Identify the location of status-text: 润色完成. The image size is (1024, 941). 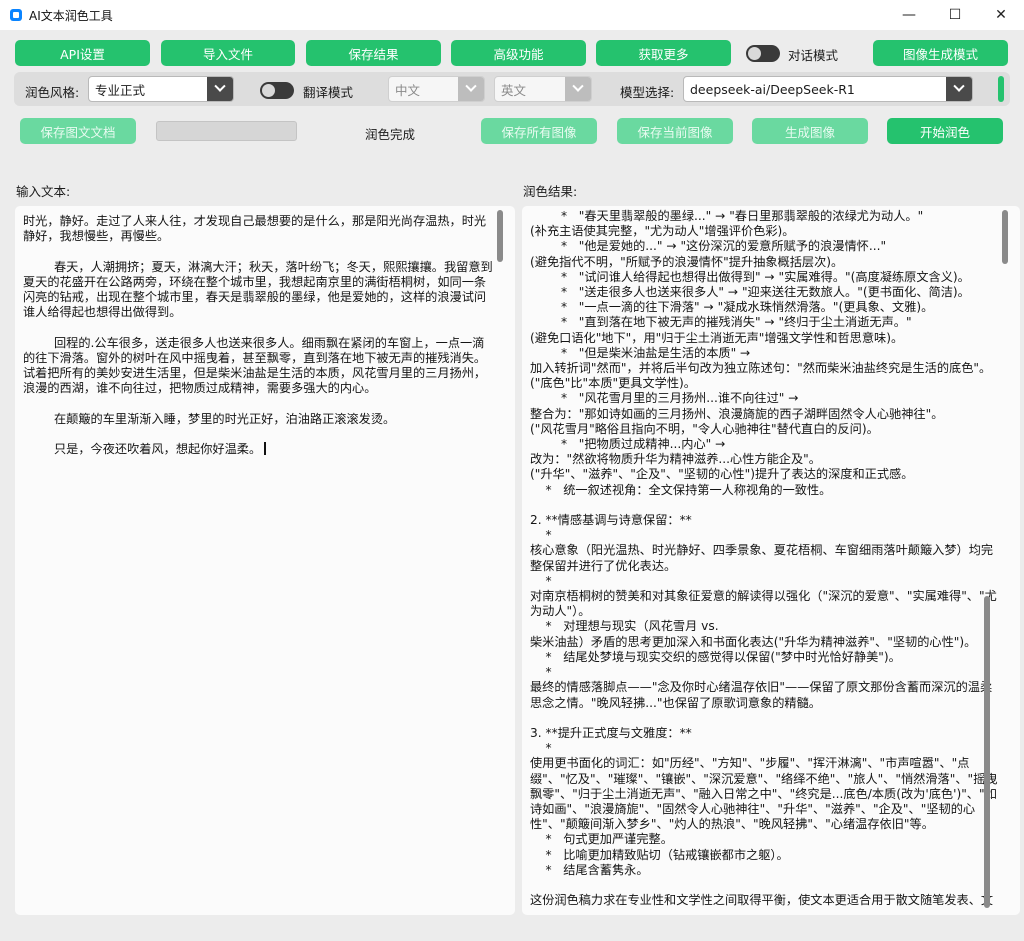
(390, 134).